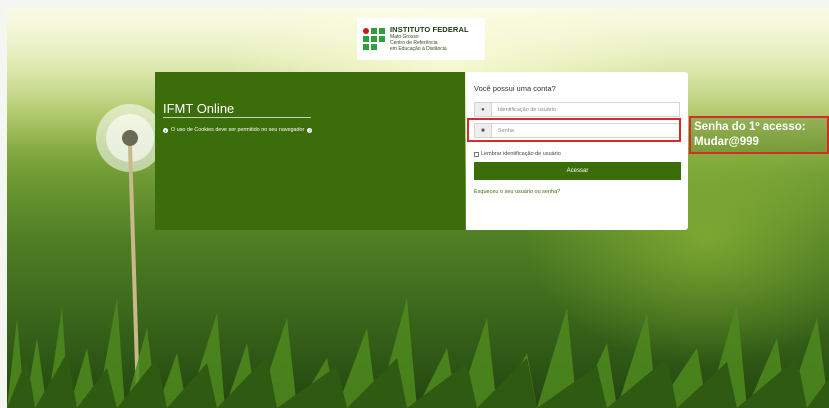 The height and width of the screenshot is (408, 829). What do you see at coordinates (476, 154) in the screenshot?
I see `remember-checkbox` at bounding box center [476, 154].